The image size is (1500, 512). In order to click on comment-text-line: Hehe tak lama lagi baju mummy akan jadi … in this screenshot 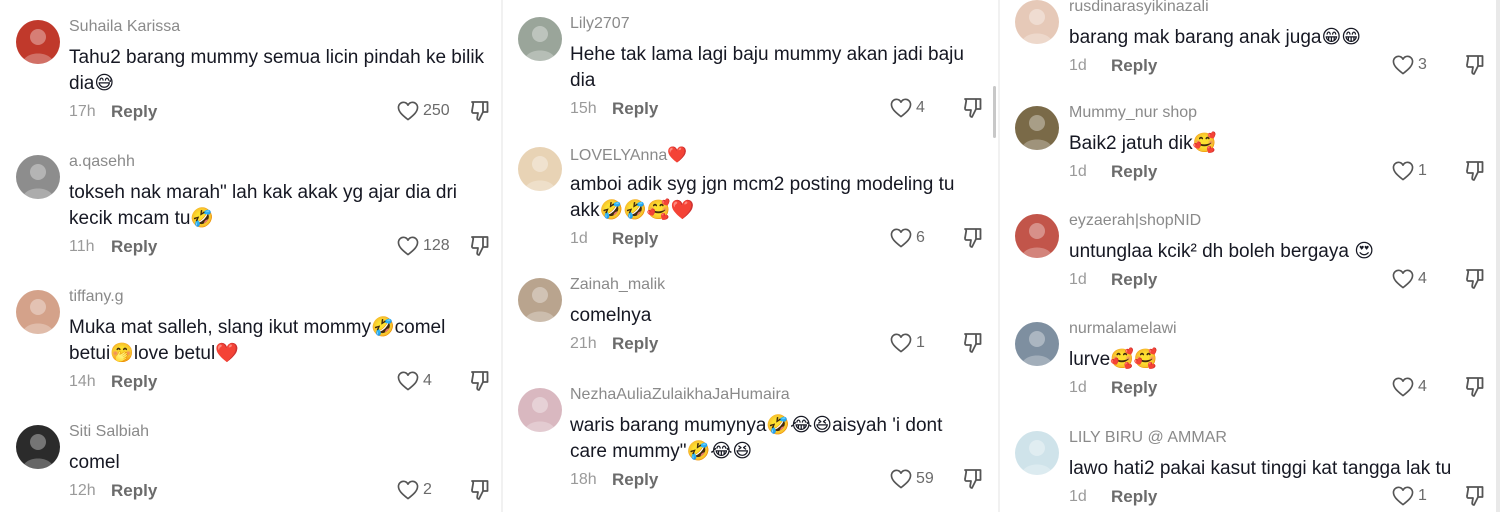, I will do `click(767, 54)`.